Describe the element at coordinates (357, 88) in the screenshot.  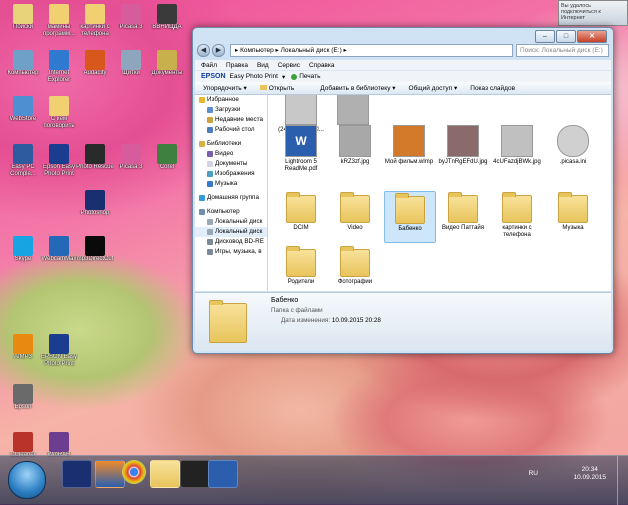
I see `add-to-library-button: Добавить в библиотеку ▾` at that location.